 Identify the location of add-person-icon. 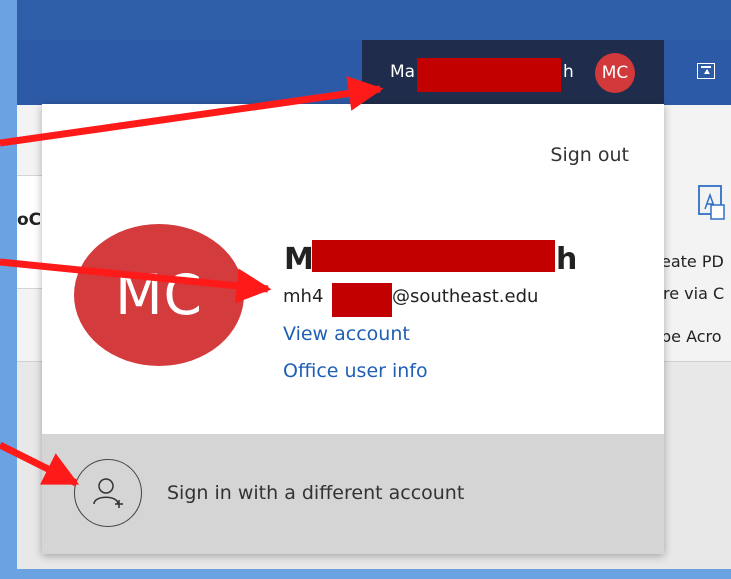
(108, 493).